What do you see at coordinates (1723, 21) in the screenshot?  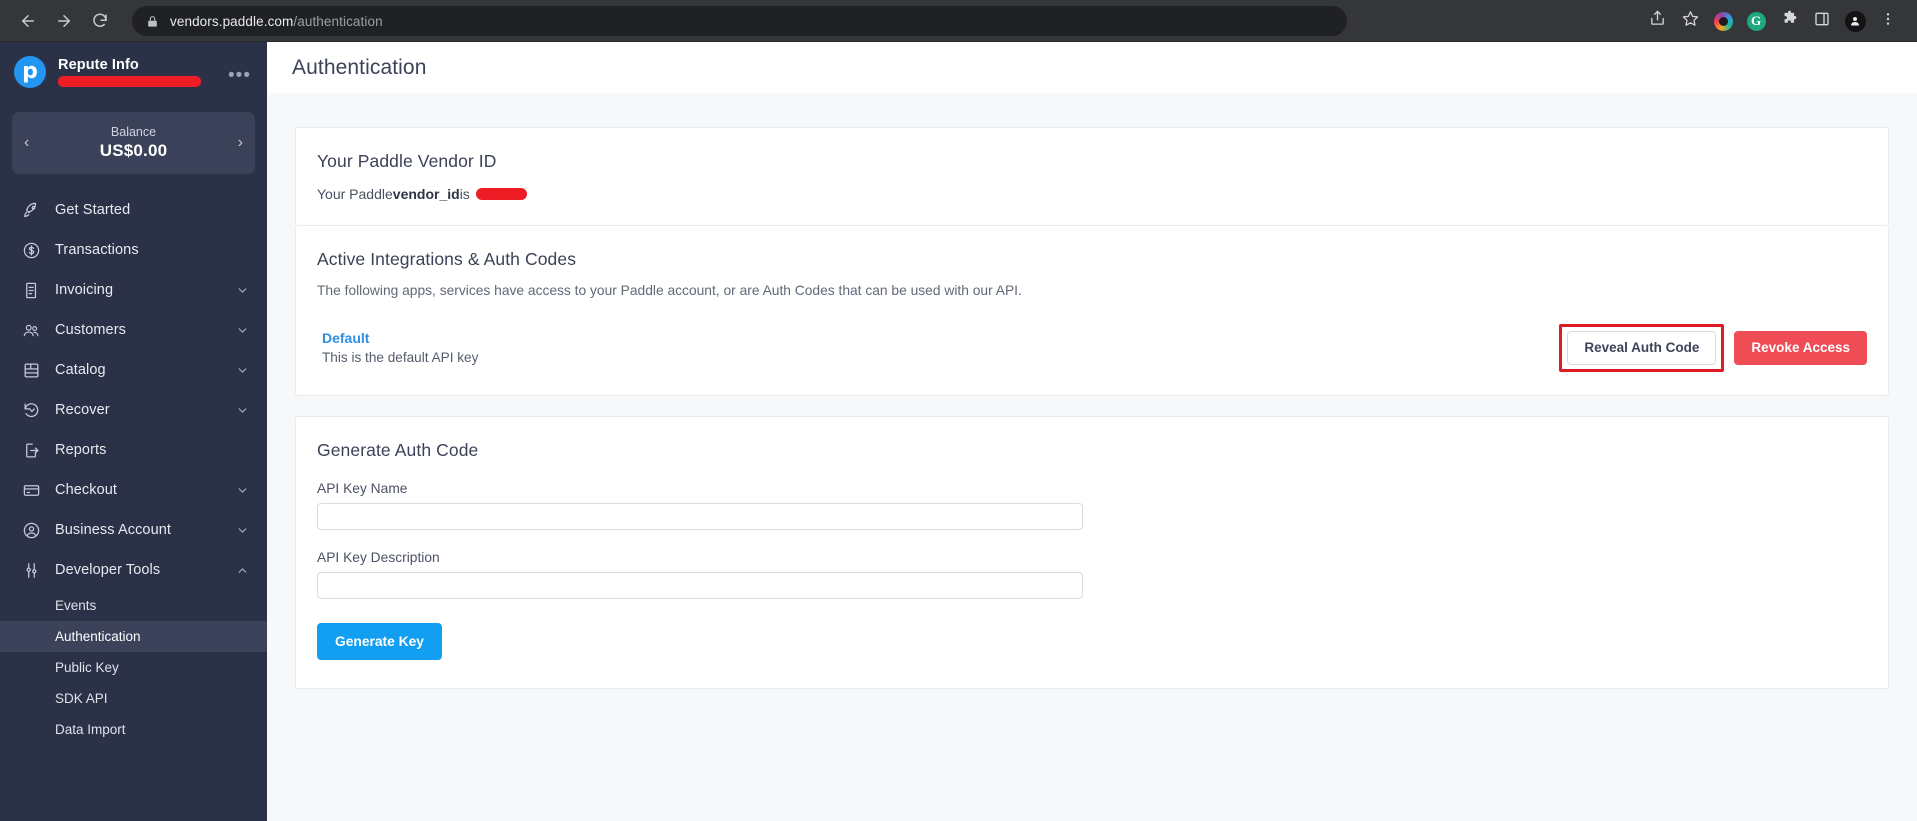 I see `extension-ring-button` at bounding box center [1723, 21].